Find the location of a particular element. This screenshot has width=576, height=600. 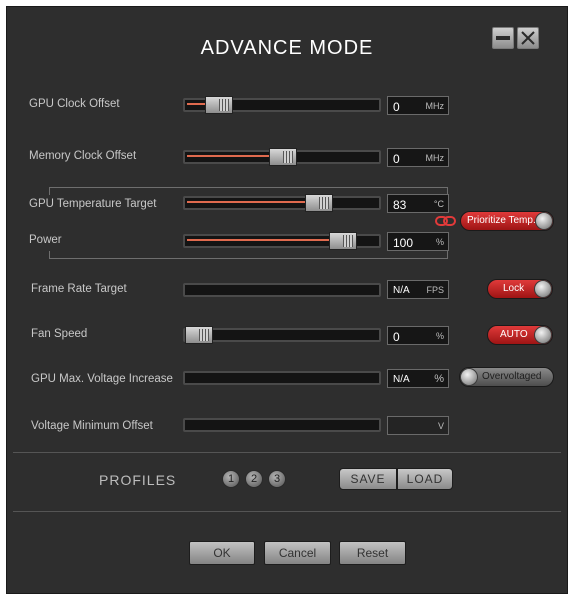

frame-rate-target-label: Frame Rate Target is located at coordinates (79, 289).